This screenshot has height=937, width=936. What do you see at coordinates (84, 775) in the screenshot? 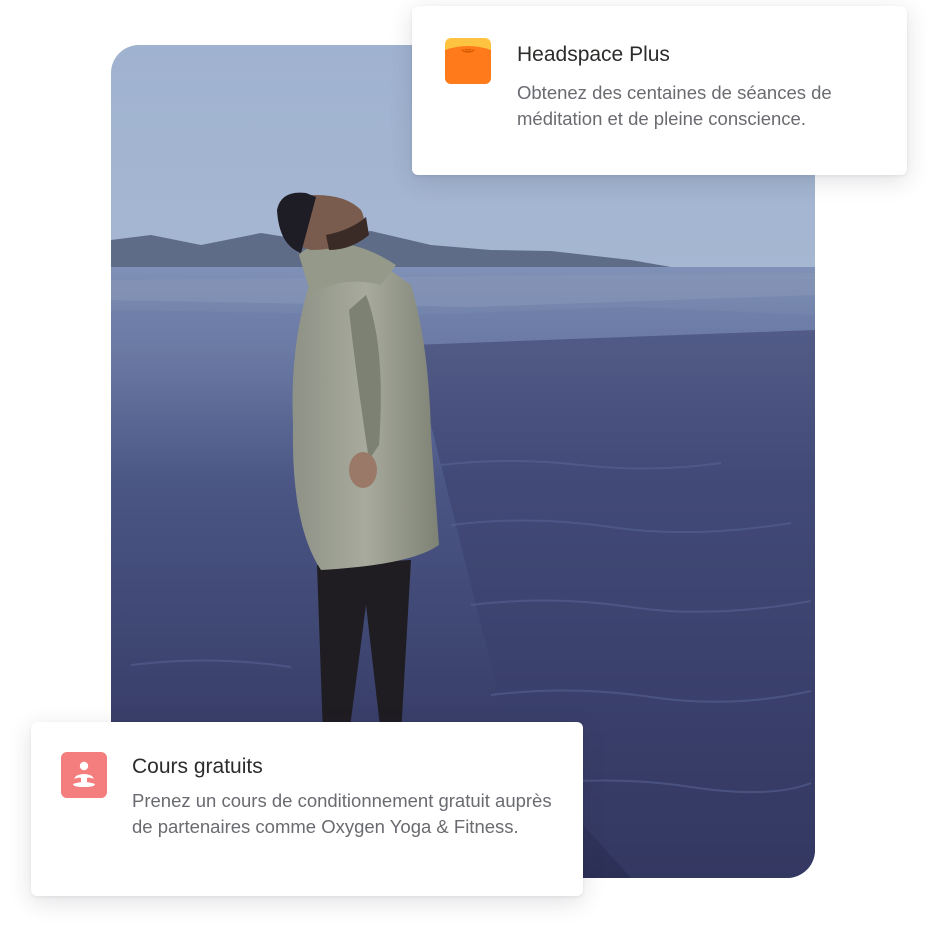
I see `meditation-person-icon` at bounding box center [84, 775].